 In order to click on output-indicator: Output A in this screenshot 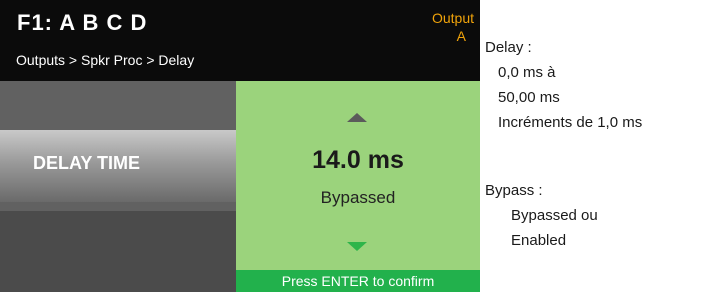, I will do `click(444, 27)`.